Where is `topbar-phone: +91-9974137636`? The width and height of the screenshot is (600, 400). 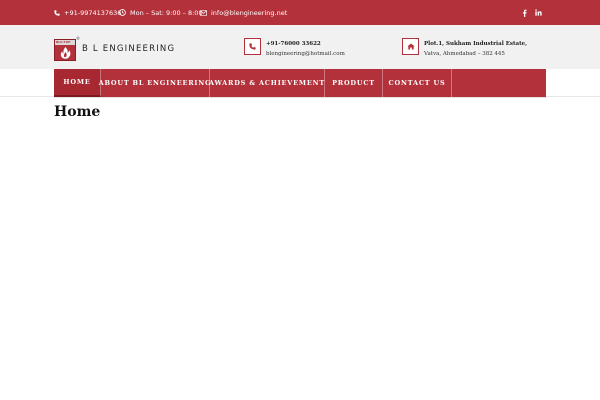 topbar-phone: +91-9974137636 is located at coordinates (87, 12).